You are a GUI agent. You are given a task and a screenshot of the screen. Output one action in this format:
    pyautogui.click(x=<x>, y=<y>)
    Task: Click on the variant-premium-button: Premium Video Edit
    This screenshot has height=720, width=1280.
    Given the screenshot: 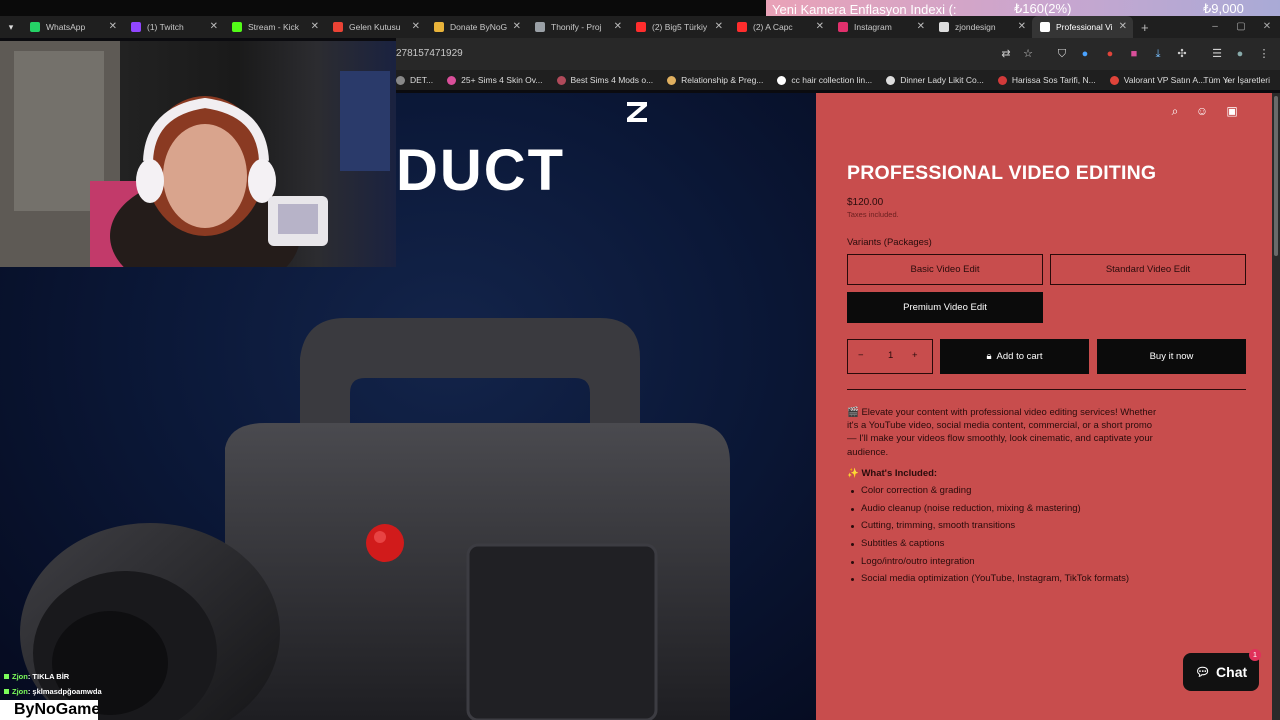 What is the action you would take?
    pyautogui.click(x=945, y=307)
    